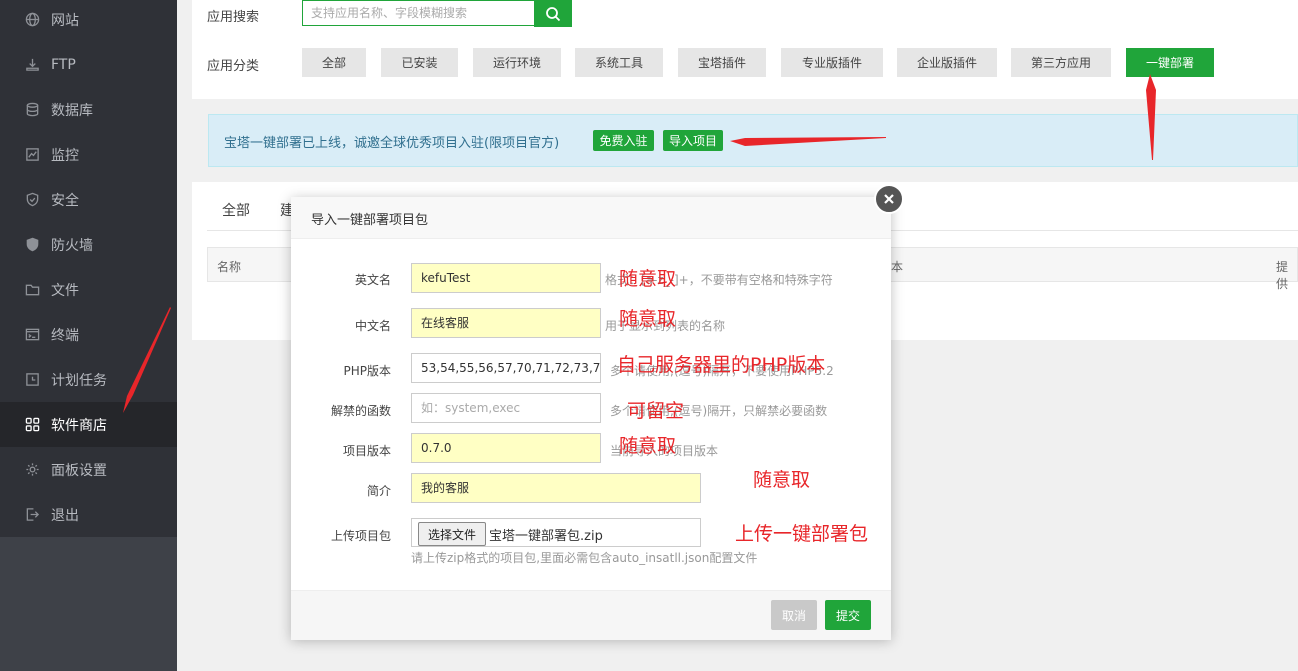  Describe the element at coordinates (584, 558) in the screenshot. I see `upload-help: 请上传zip格式的项目包,里面必需包含auto_insatll.json配置文件` at that location.